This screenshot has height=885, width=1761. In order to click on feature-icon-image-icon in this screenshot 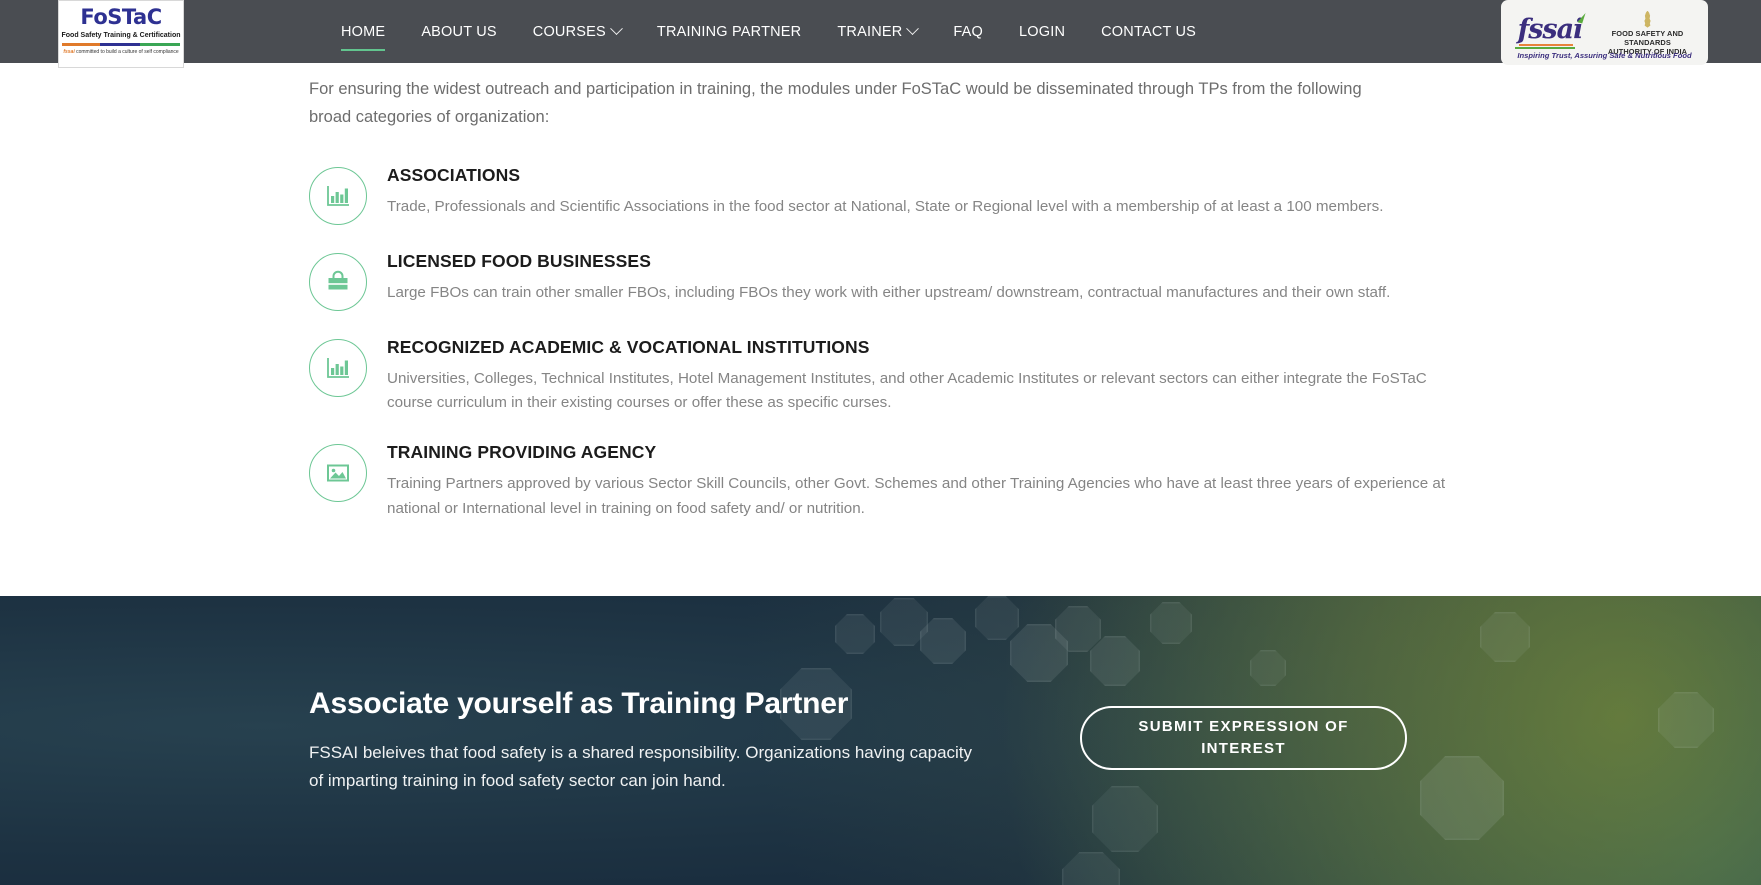, I will do `click(338, 473)`.